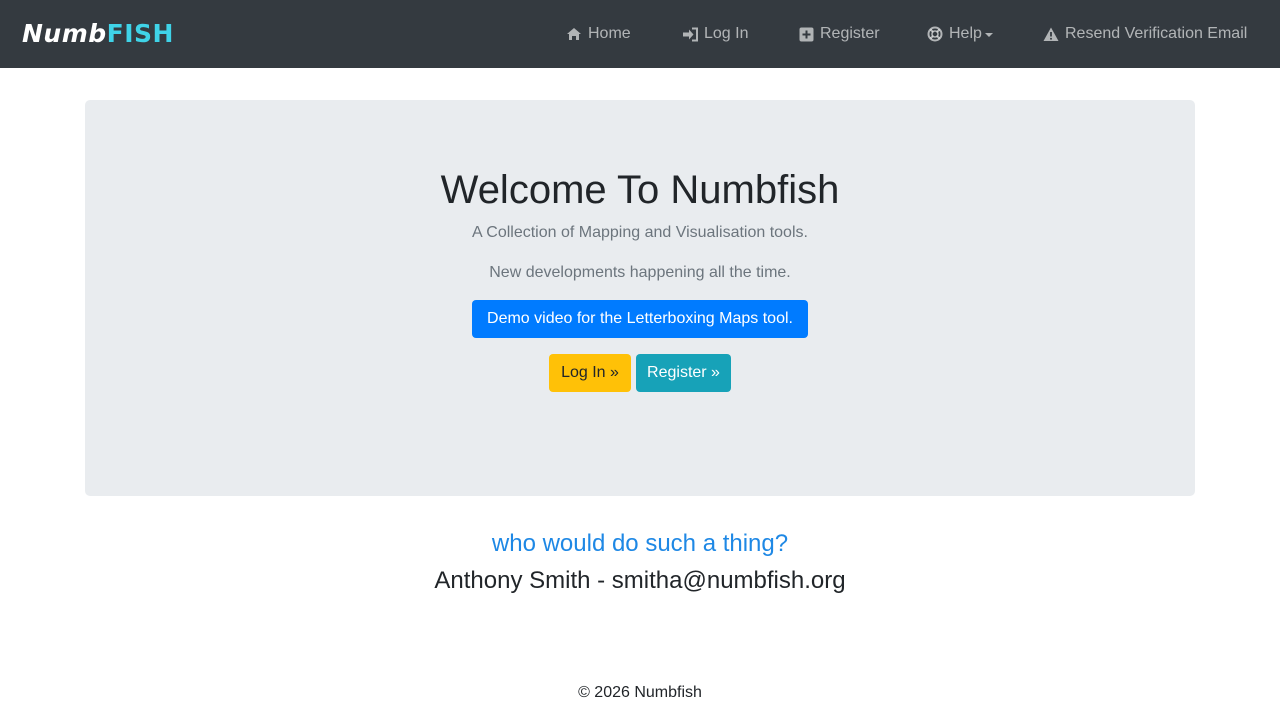 The width and height of the screenshot is (1280, 720). Describe the element at coordinates (640, 272) in the screenshot. I see `lead-text-developments: New developments happening all the time.` at that location.